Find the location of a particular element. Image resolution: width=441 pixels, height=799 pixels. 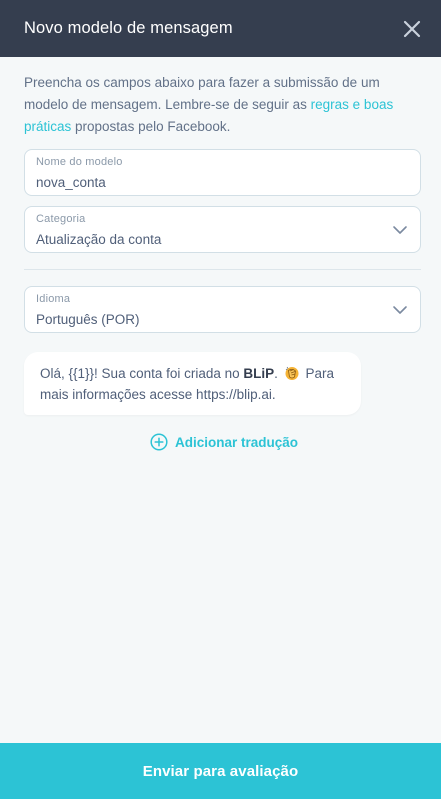

modal-title: Novo modelo de mensagem is located at coordinates (128, 28).